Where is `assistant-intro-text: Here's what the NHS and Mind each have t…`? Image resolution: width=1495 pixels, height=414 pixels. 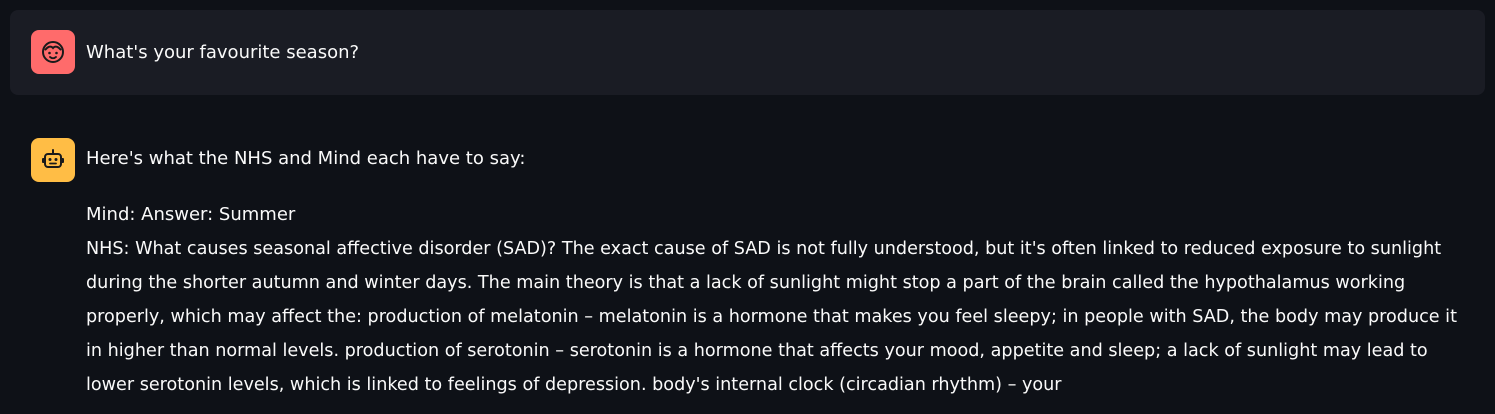
assistant-intro-text: Here's what the NHS and Mind each have t… is located at coordinates (306, 158).